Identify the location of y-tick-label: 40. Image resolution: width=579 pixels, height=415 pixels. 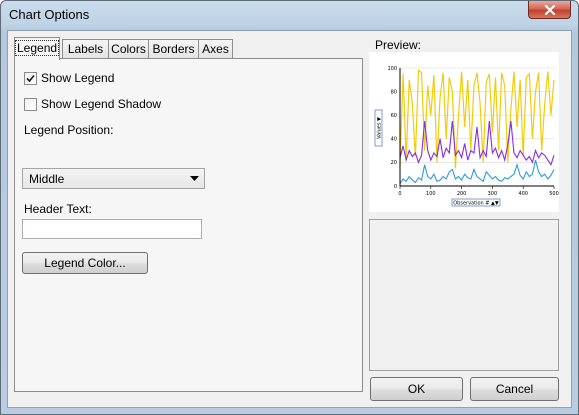
(394, 140).